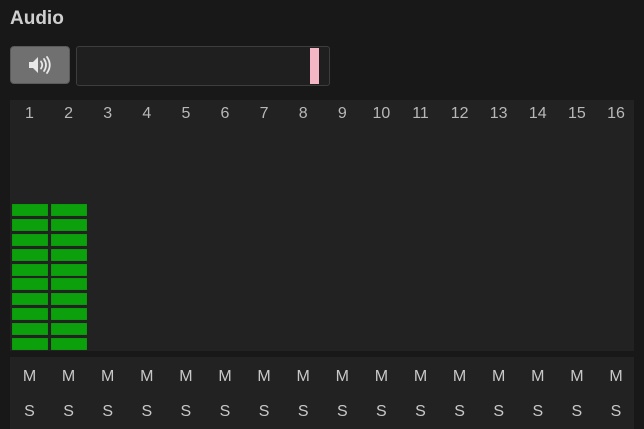  I want to click on channel-9-mute-button: M, so click(342, 377).